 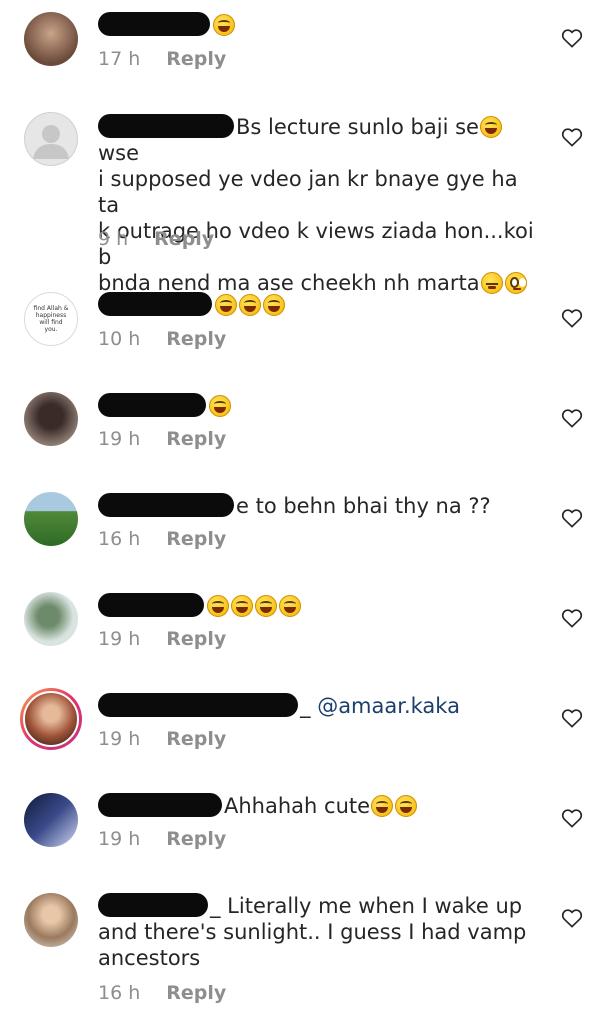 What do you see at coordinates (51, 142) in the screenshot?
I see `default-avatar-icon` at bounding box center [51, 142].